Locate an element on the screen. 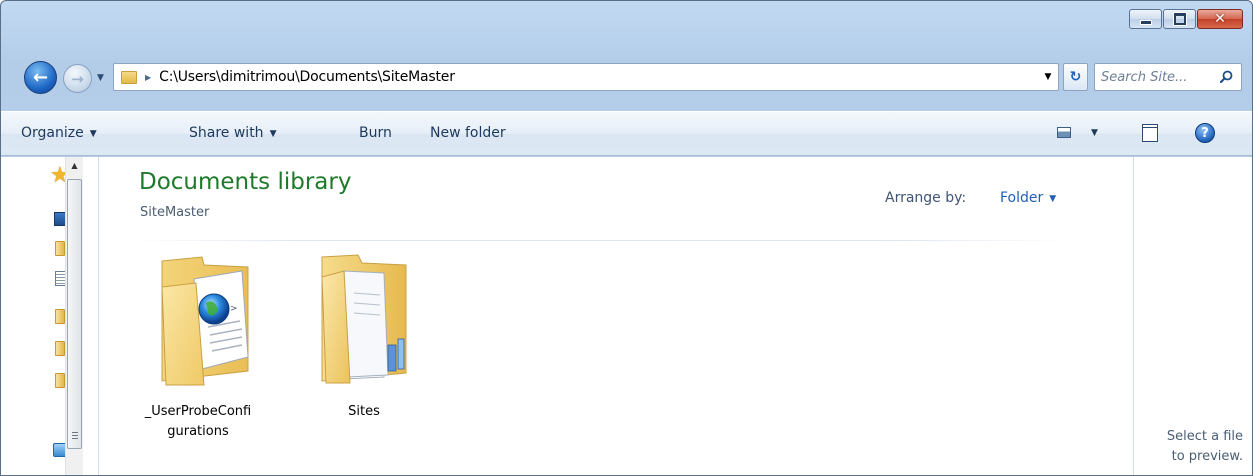 The image size is (1253, 476). share-with-label: Share with is located at coordinates (226, 133).